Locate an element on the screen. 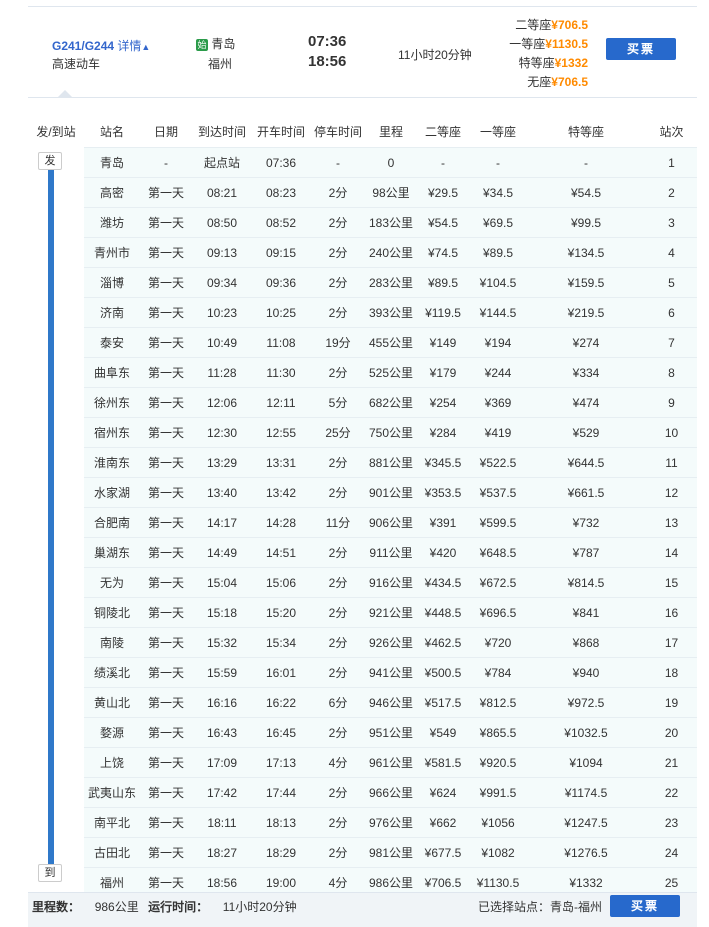 This screenshot has height=927, width=709. table-cell: 2 is located at coordinates (671, 192).